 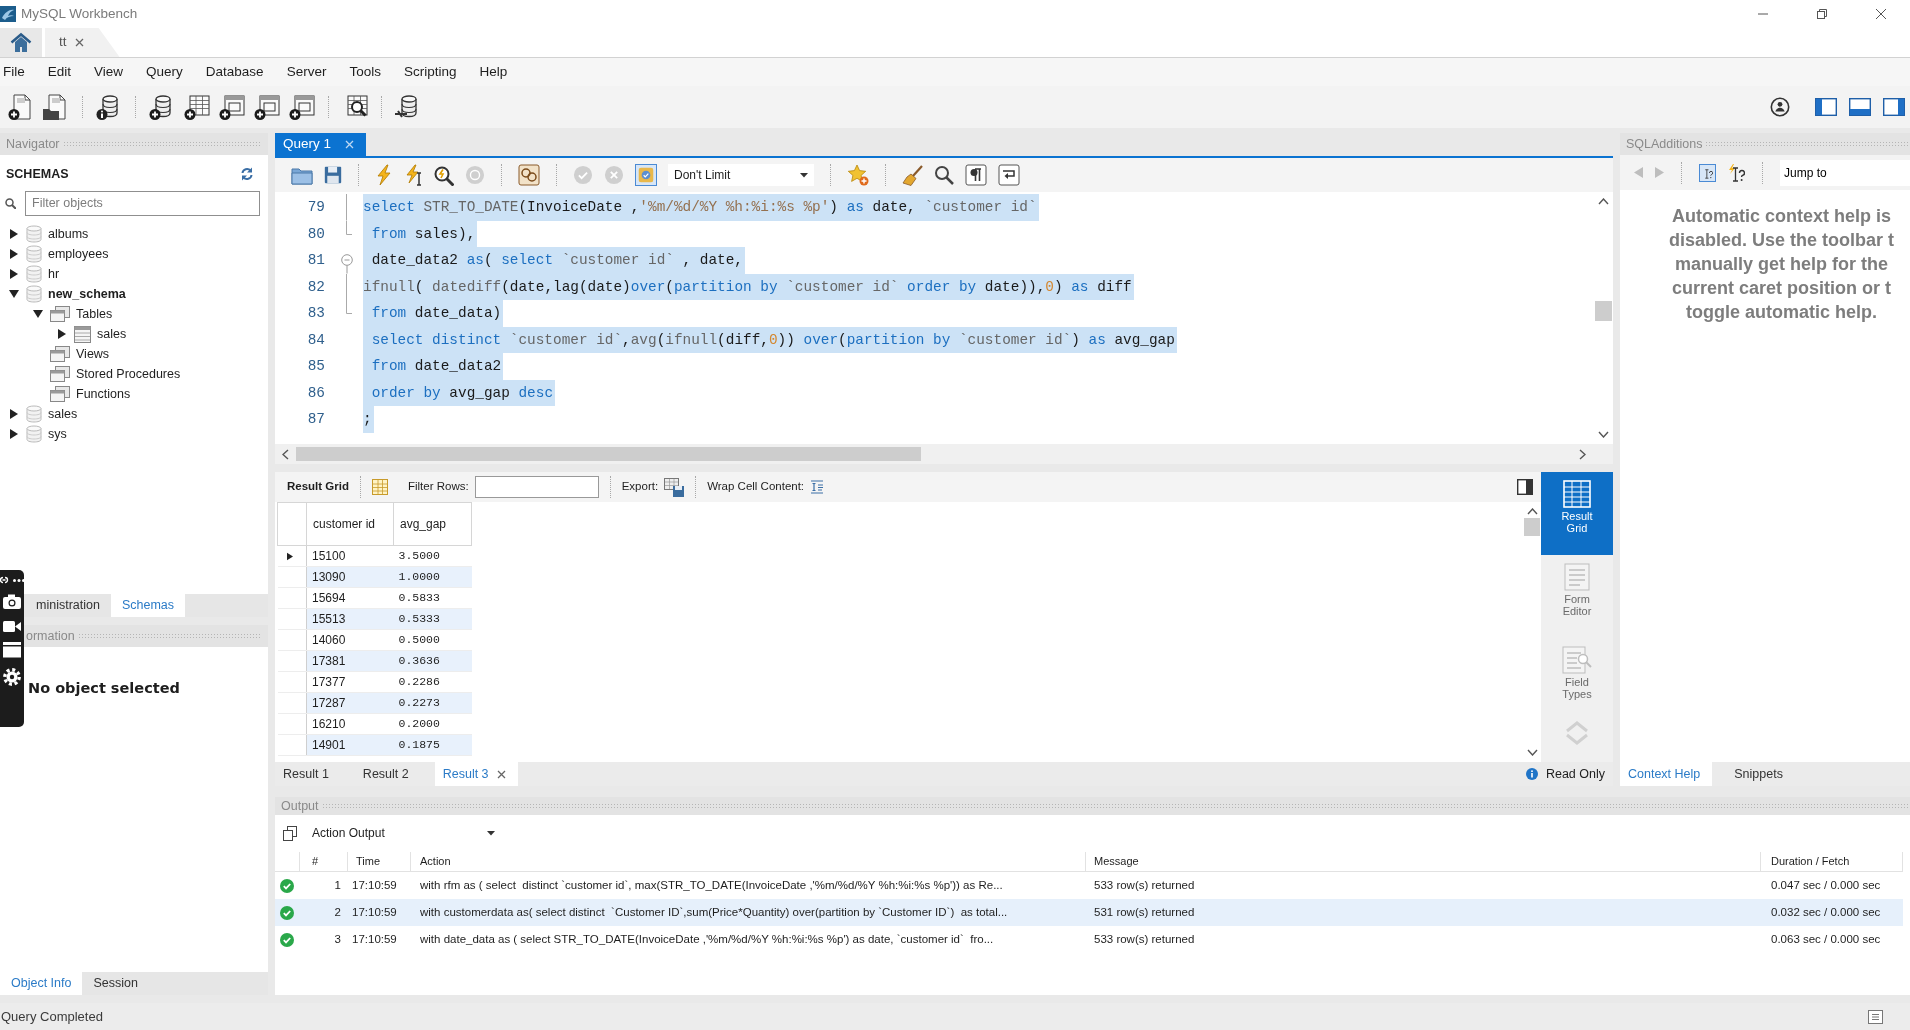 I want to click on table-row: 1 17:10:59 with rfm as ( select distinct `customer id`, max(STR_TO_DATE(InvoiceDate ,'%m/%d/%Y %h:%i:%s %p')) as Re... 533 row(s) returned 0.047 sec / 0.000 sec, so click(x=1089, y=885).